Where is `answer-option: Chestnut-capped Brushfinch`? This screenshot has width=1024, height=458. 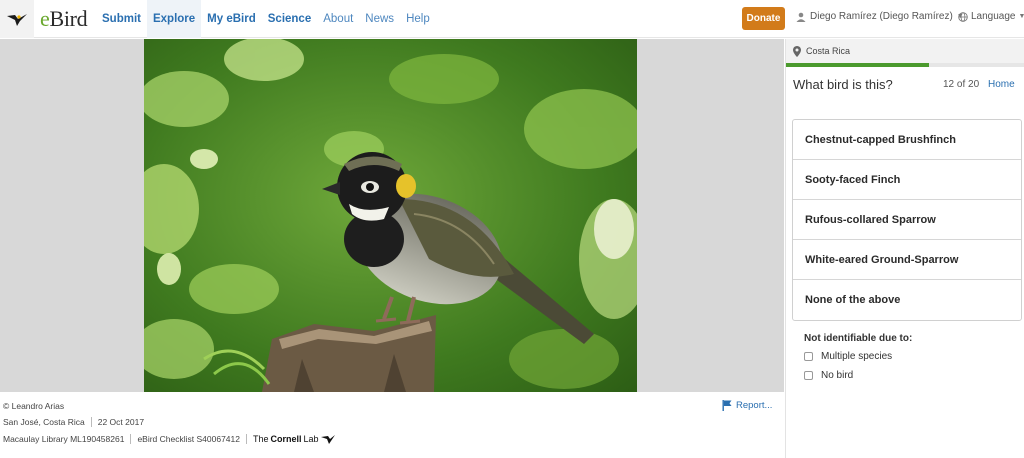 answer-option: Chestnut-capped Brushfinch is located at coordinates (907, 140).